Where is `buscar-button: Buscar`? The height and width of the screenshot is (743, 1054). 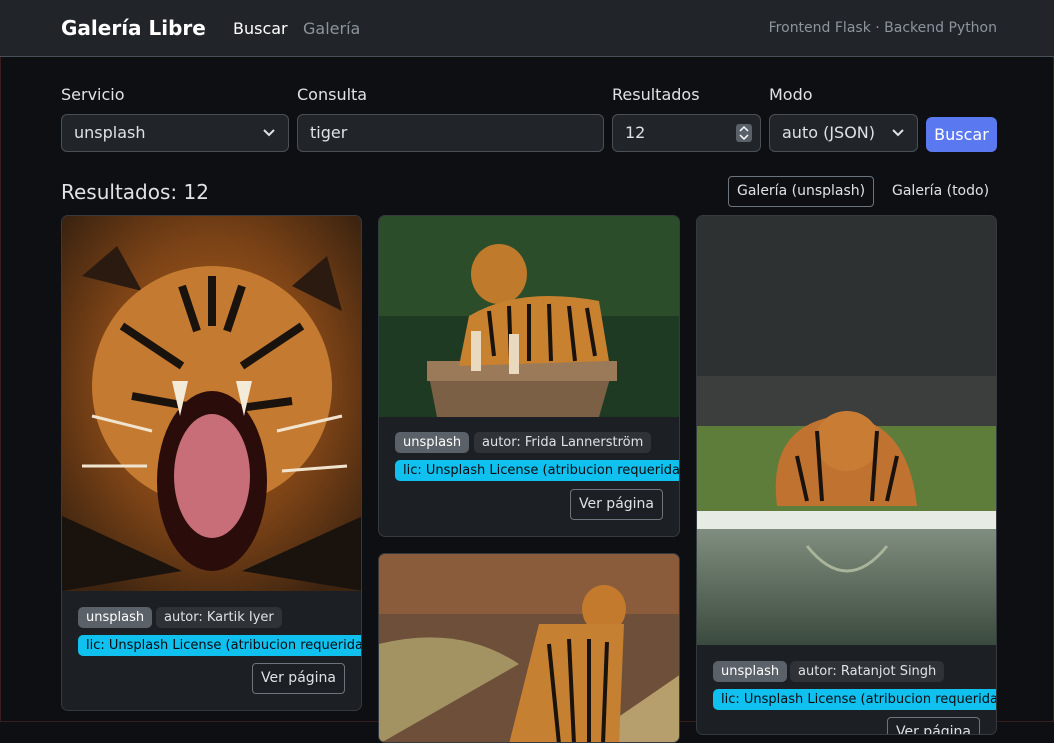
buscar-button: Buscar is located at coordinates (961, 134).